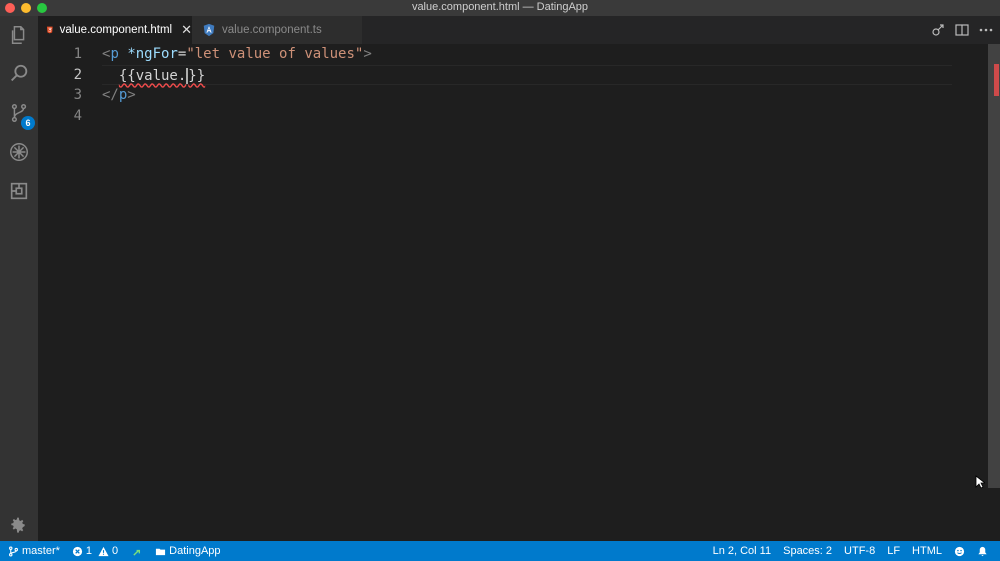 The width and height of the screenshot is (1000, 561). What do you see at coordinates (19, 114) in the screenshot?
I see `source-control-icon: 6` at bounding box center [19, 114].